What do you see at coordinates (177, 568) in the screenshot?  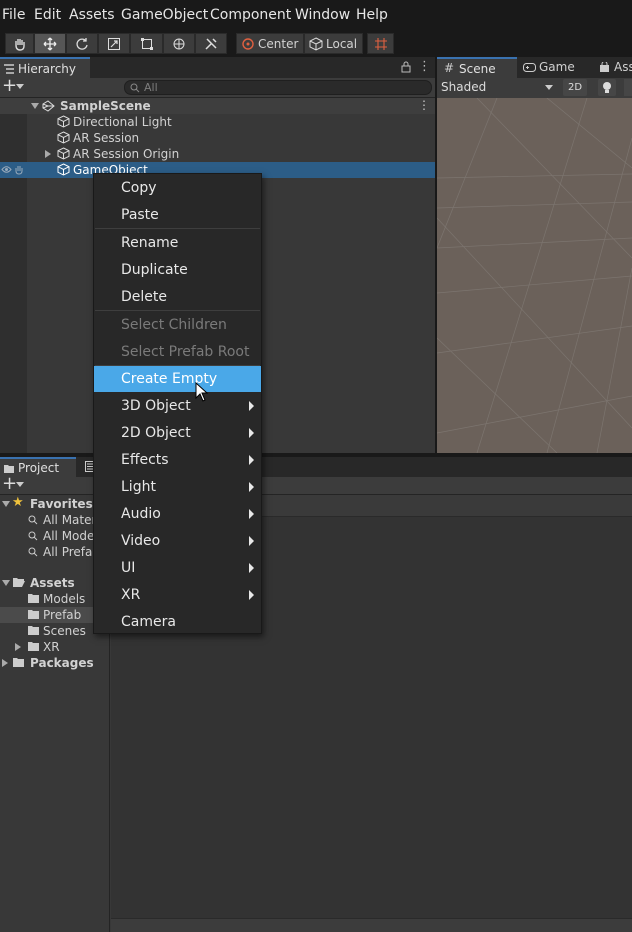 I see `menu-item-ui: UI` at bounding box center [177, 568].